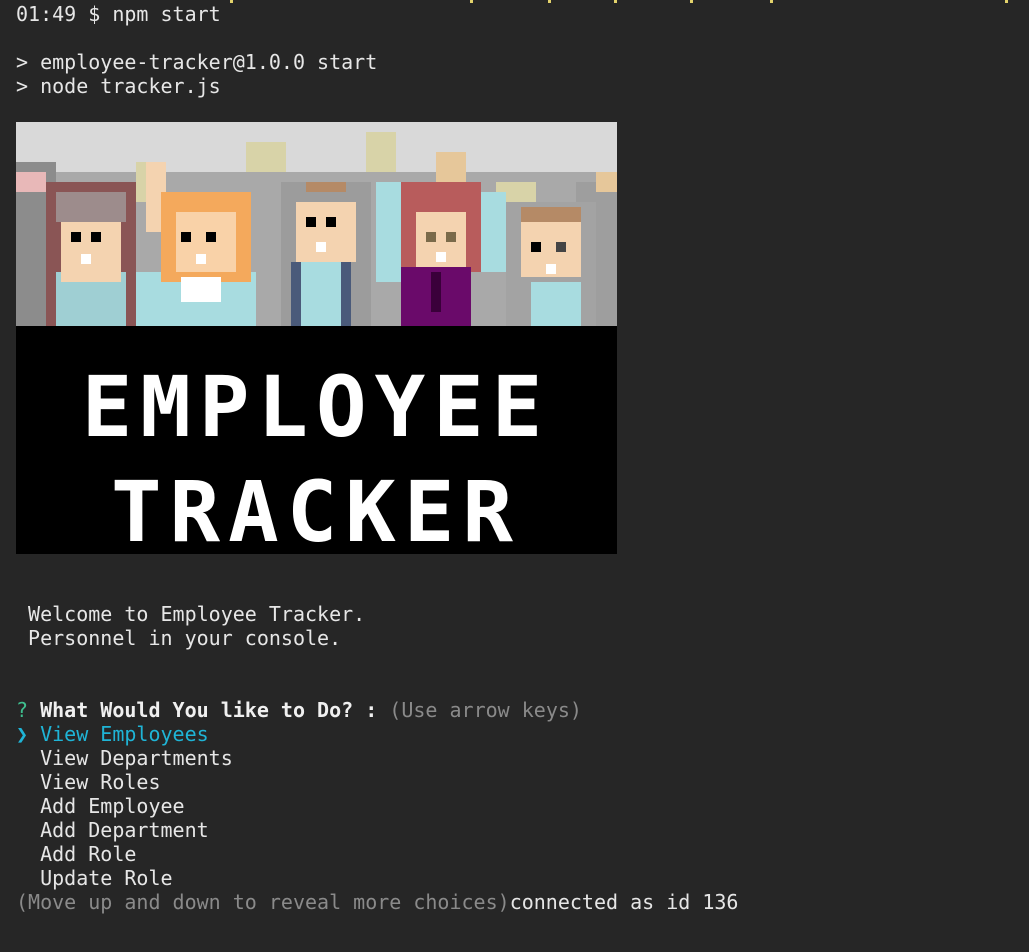  I want to click on menu-item-view-roles: View Roles, so click(88, 782).